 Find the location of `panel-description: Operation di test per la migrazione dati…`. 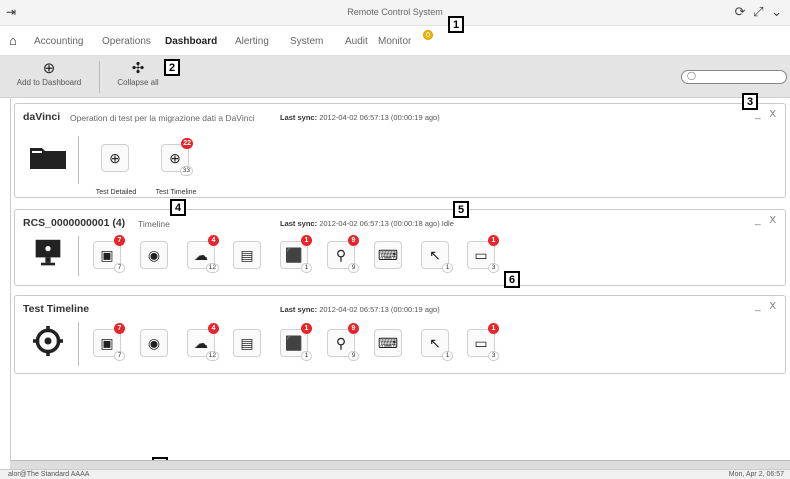

panel-description: Operation di test per la migrazione dati… is located at coordinates (162, 118).